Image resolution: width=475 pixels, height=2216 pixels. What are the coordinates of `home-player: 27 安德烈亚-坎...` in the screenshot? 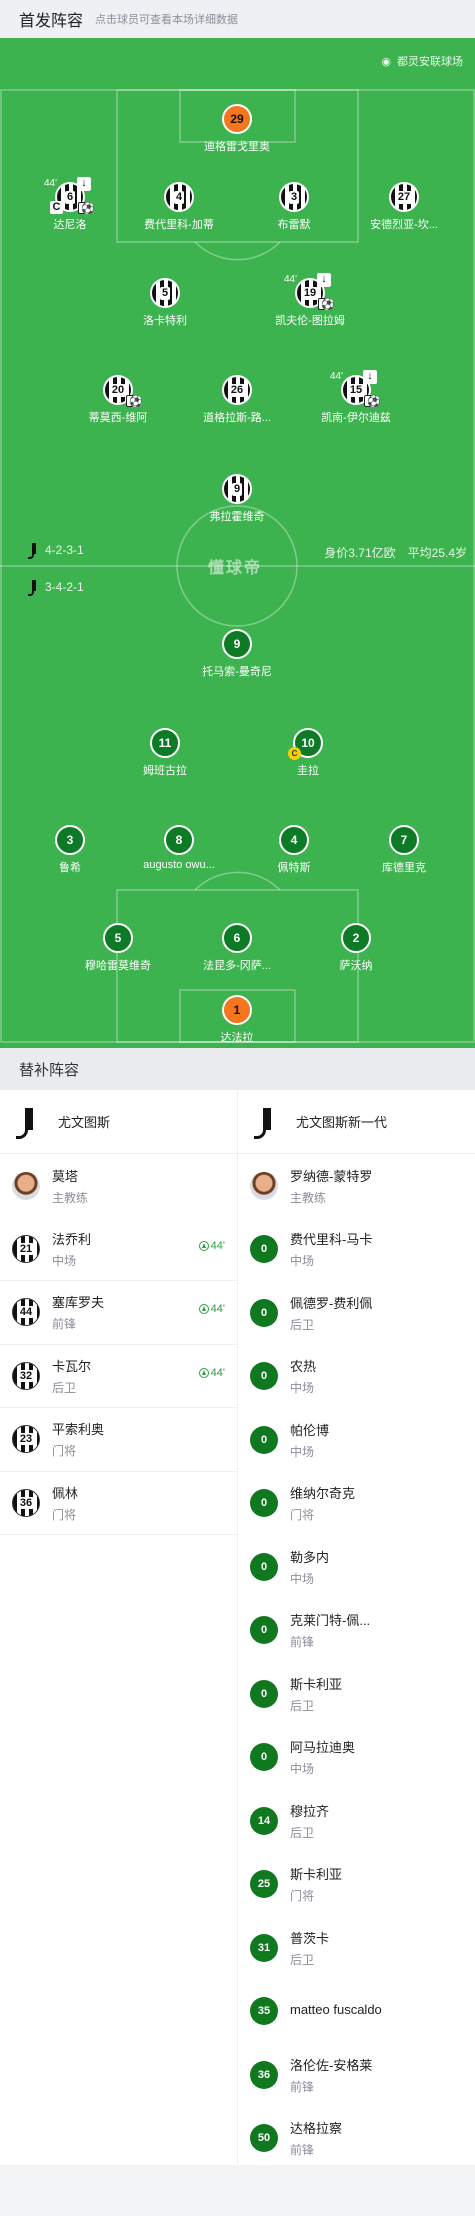 It's located at (404, 207).